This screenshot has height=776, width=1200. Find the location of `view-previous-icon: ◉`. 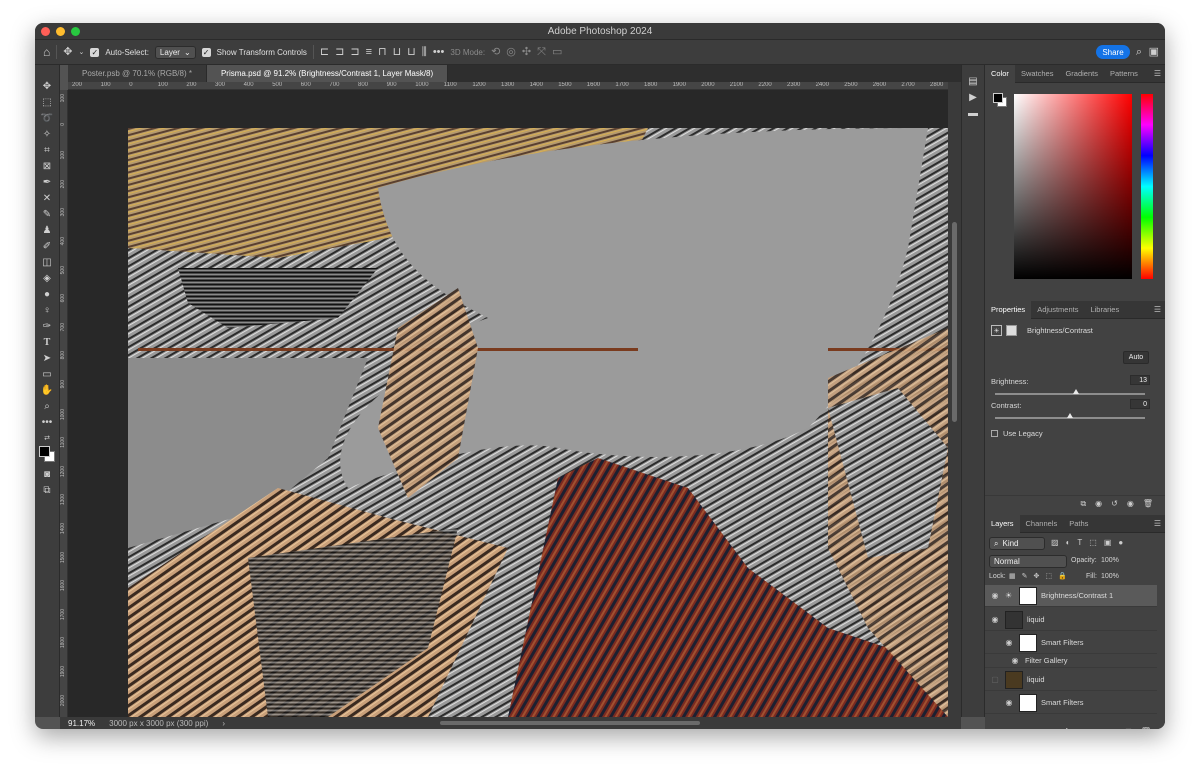

view-previous-icon: ◉ is located at coordinates (1098, 503).